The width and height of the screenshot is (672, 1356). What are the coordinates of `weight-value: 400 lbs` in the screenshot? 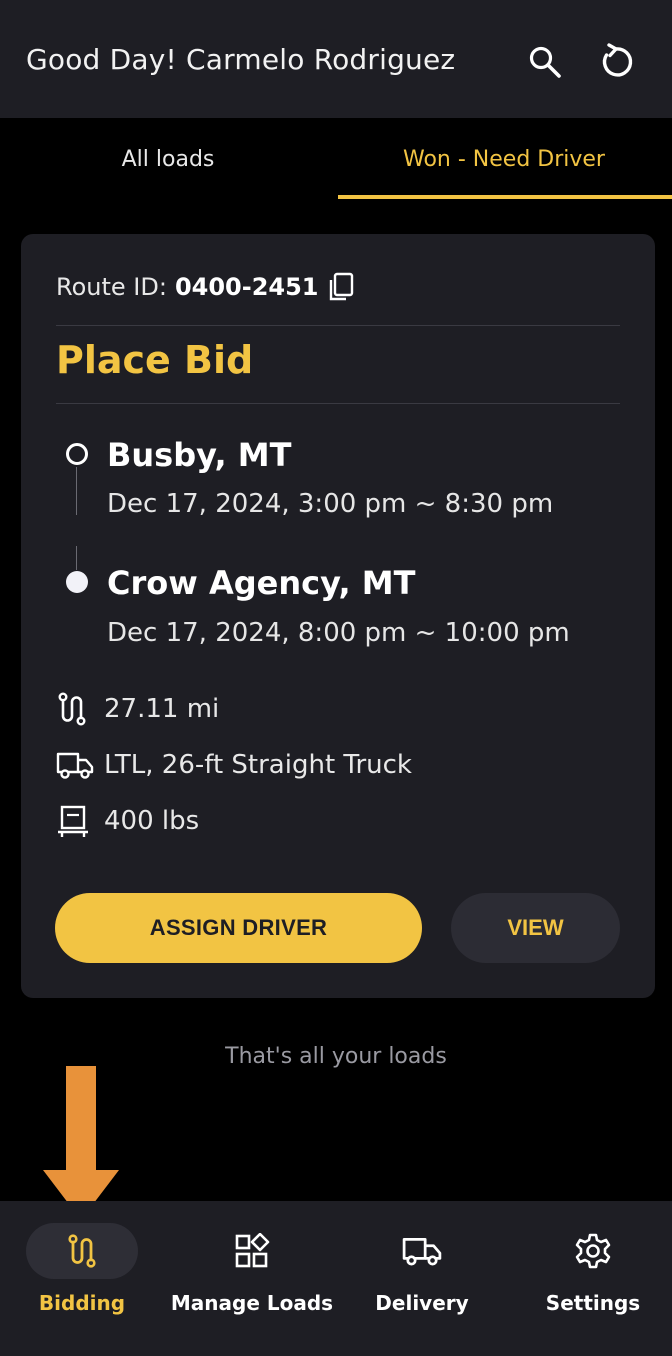 It's located at (152, 821).